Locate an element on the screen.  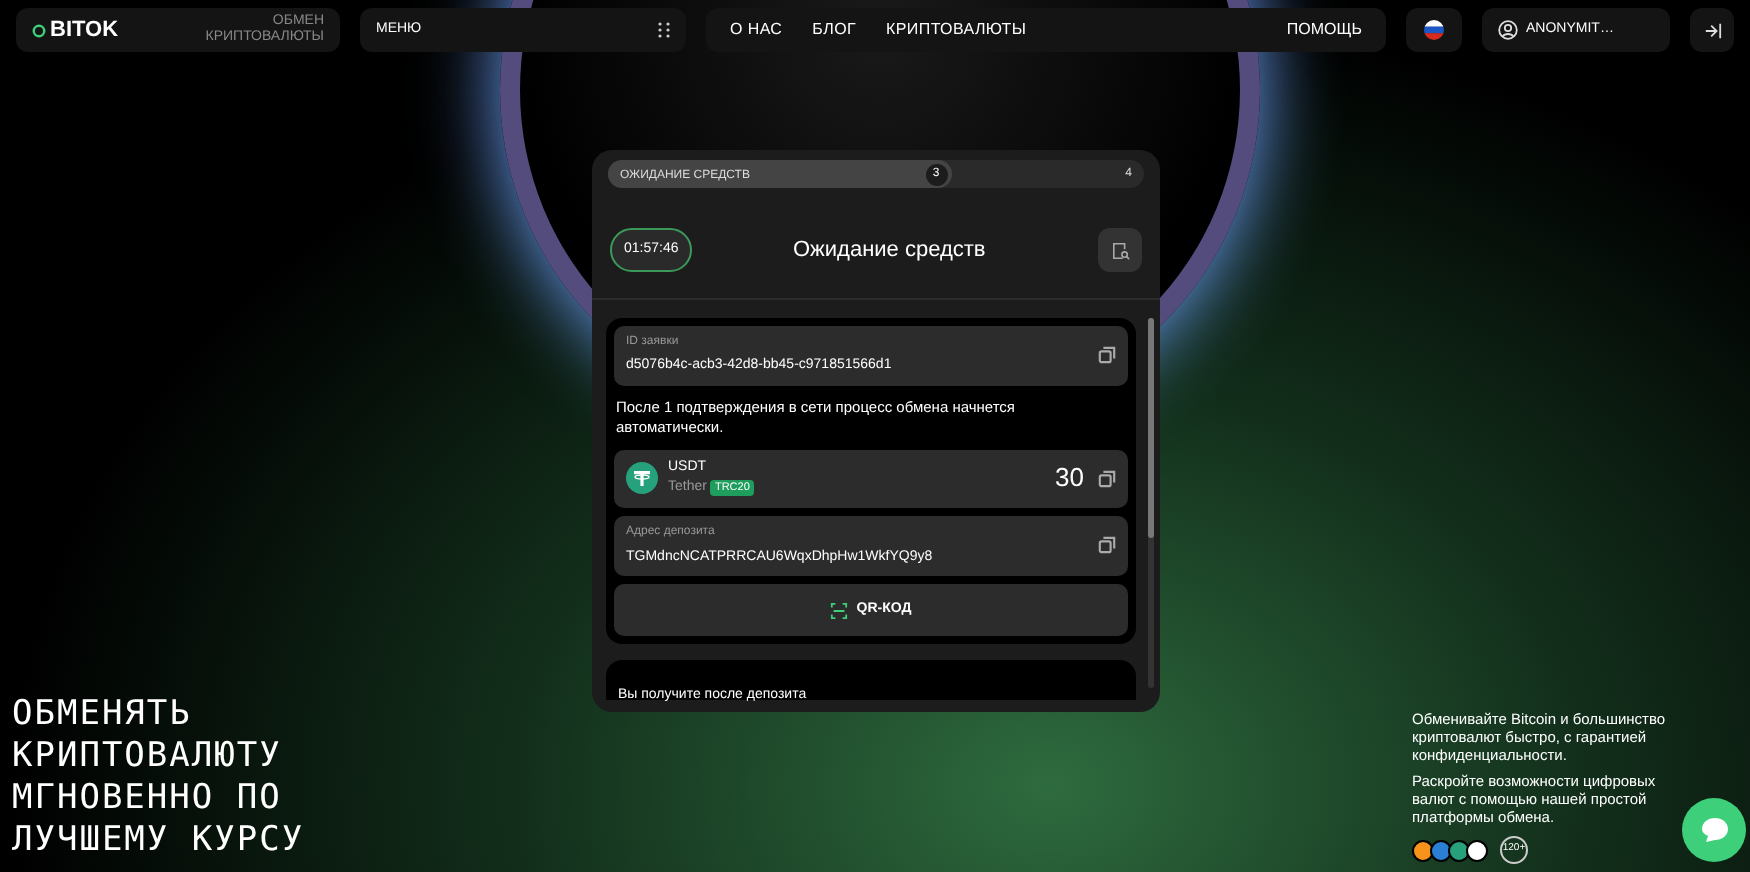
modal-title: Ожидание средств is located at coordinates (889, 250).